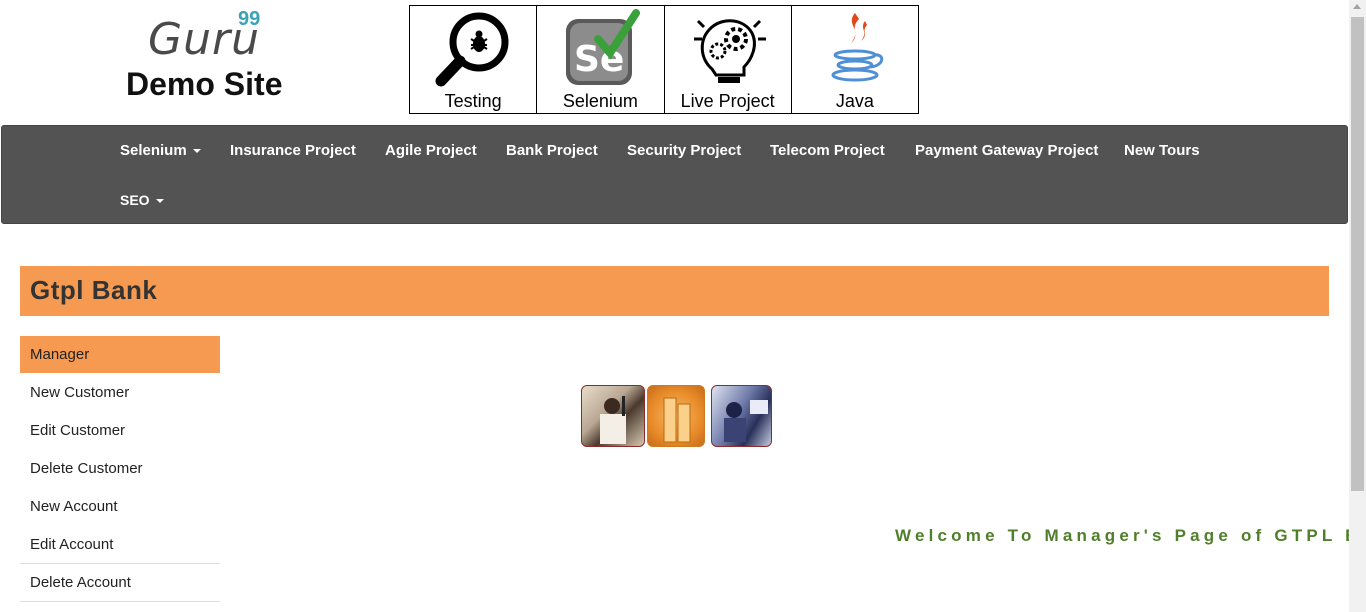 Image resolution: width=1366 pixels, height=612 pixels. Describe the element at coordinates (684, 150) in the screenshot. I see `nav-security-project: Security Project` at that location.